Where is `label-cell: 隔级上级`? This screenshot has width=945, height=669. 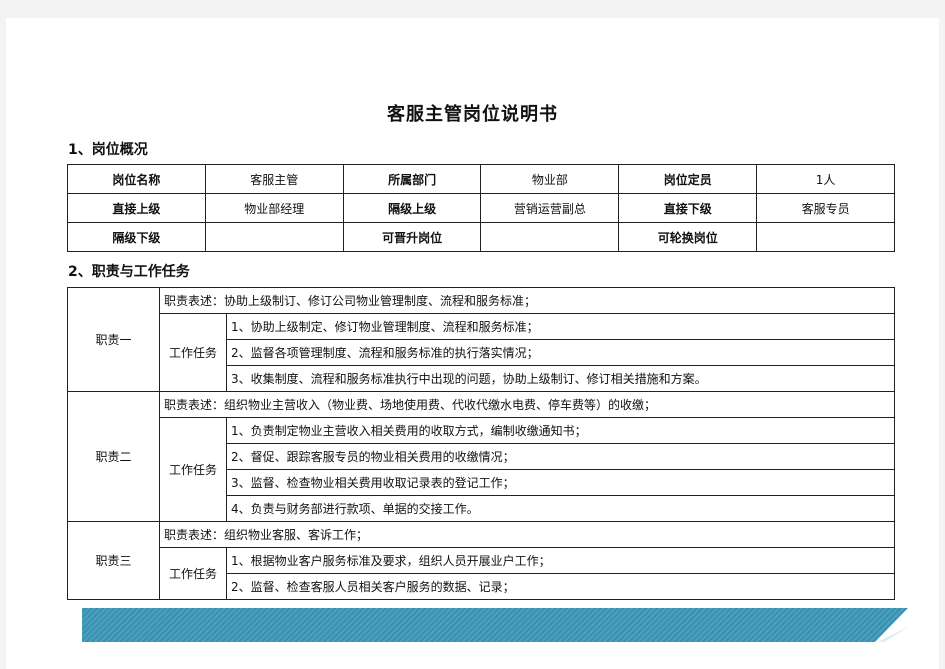 label-cell: 隔级上级 is located at coordinates (412, 208).